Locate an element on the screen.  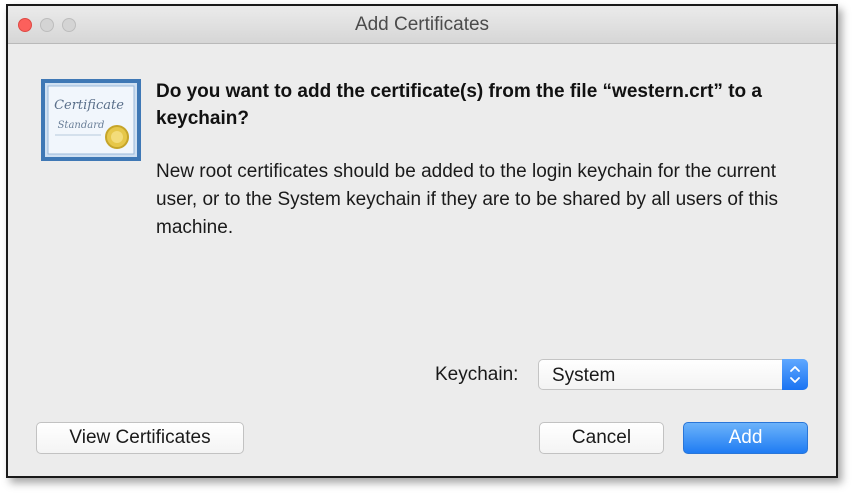
certificate-icon-line2: Standard is located at coordinates (81, 125).